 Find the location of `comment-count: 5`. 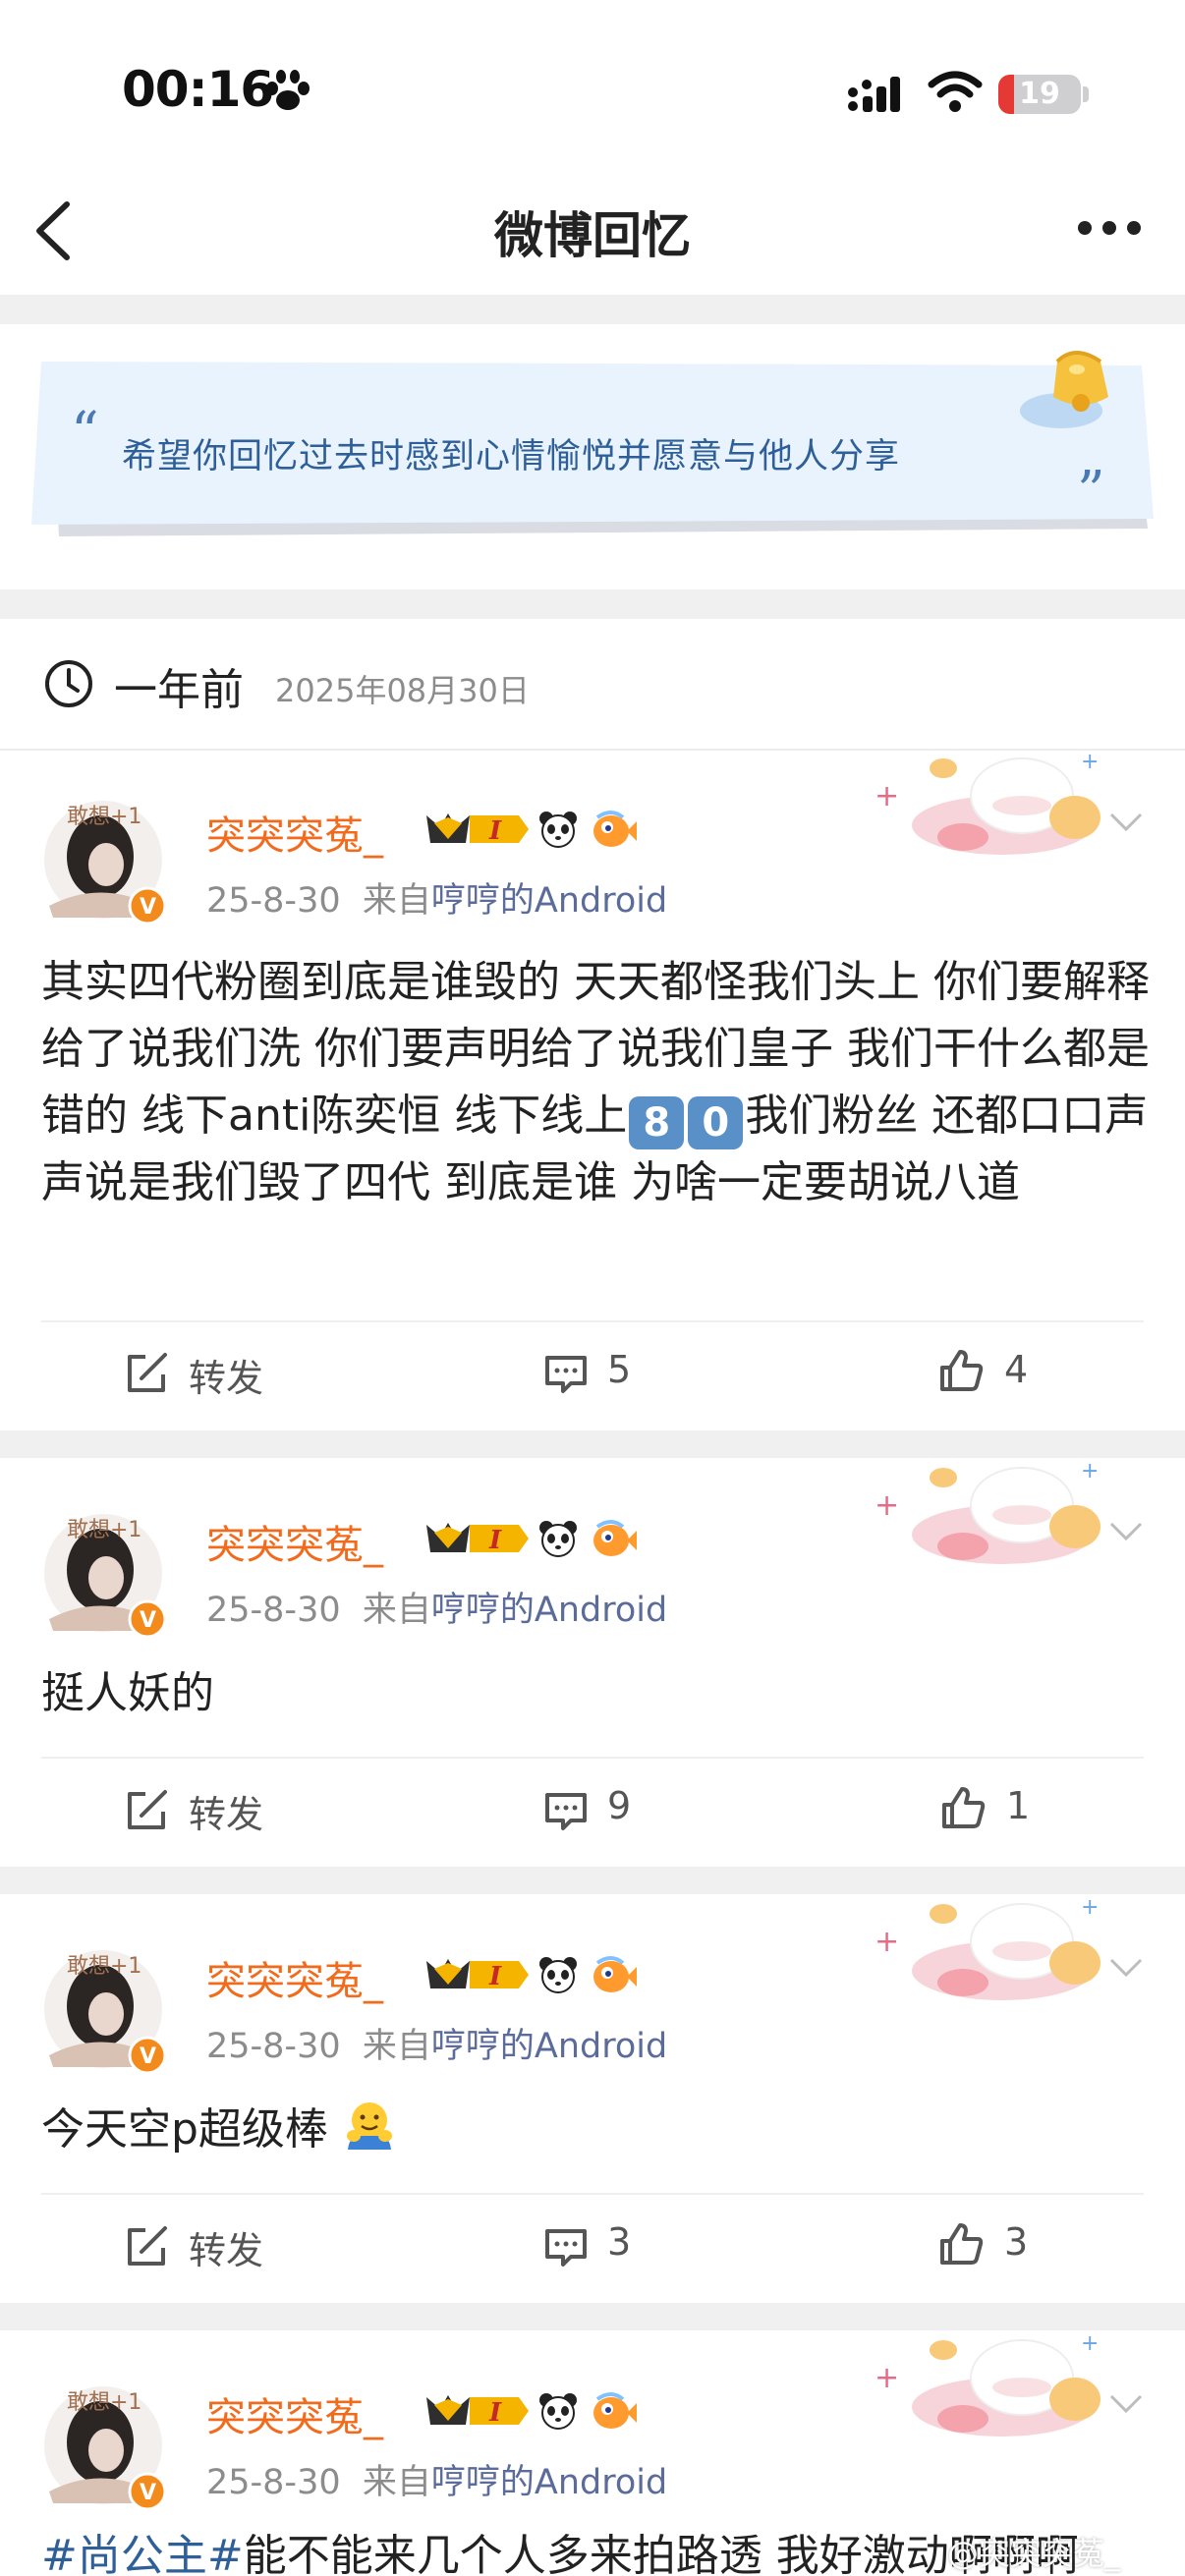

comment-count: 5 is located at coordinates (619, 1369).